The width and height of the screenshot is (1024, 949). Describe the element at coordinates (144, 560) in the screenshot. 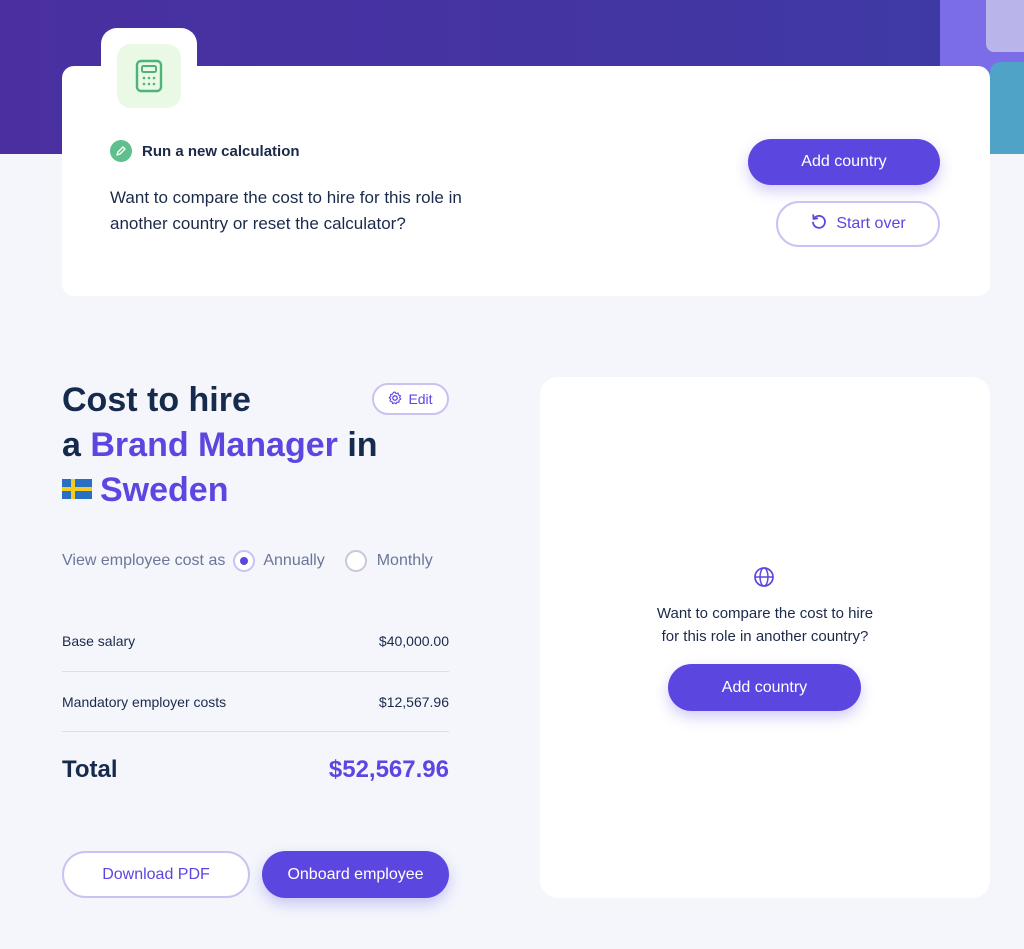

I see `view-cost-label: View employee cost as` at that location.